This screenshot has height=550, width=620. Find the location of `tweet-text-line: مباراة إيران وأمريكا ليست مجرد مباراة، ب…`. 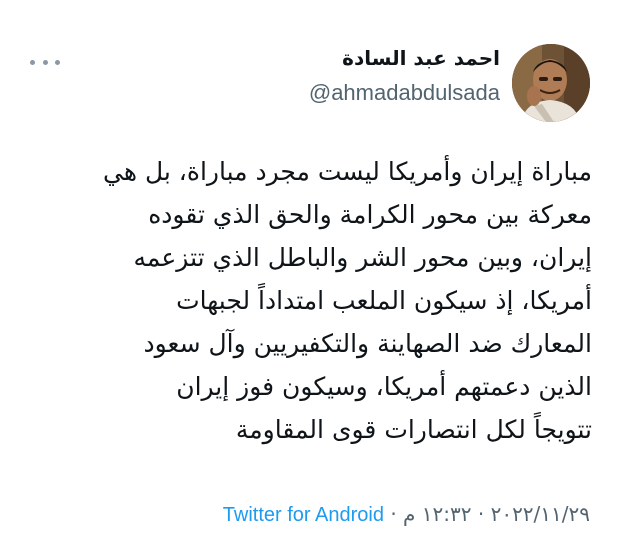

tweet-text-line: مباراة إيران وأمريكا ليست مجرد مباراة، ب… is located at coordinates (347, 171).